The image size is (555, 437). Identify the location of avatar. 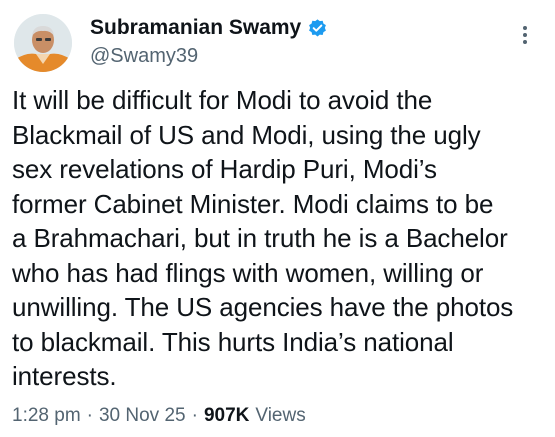
(43, 43).